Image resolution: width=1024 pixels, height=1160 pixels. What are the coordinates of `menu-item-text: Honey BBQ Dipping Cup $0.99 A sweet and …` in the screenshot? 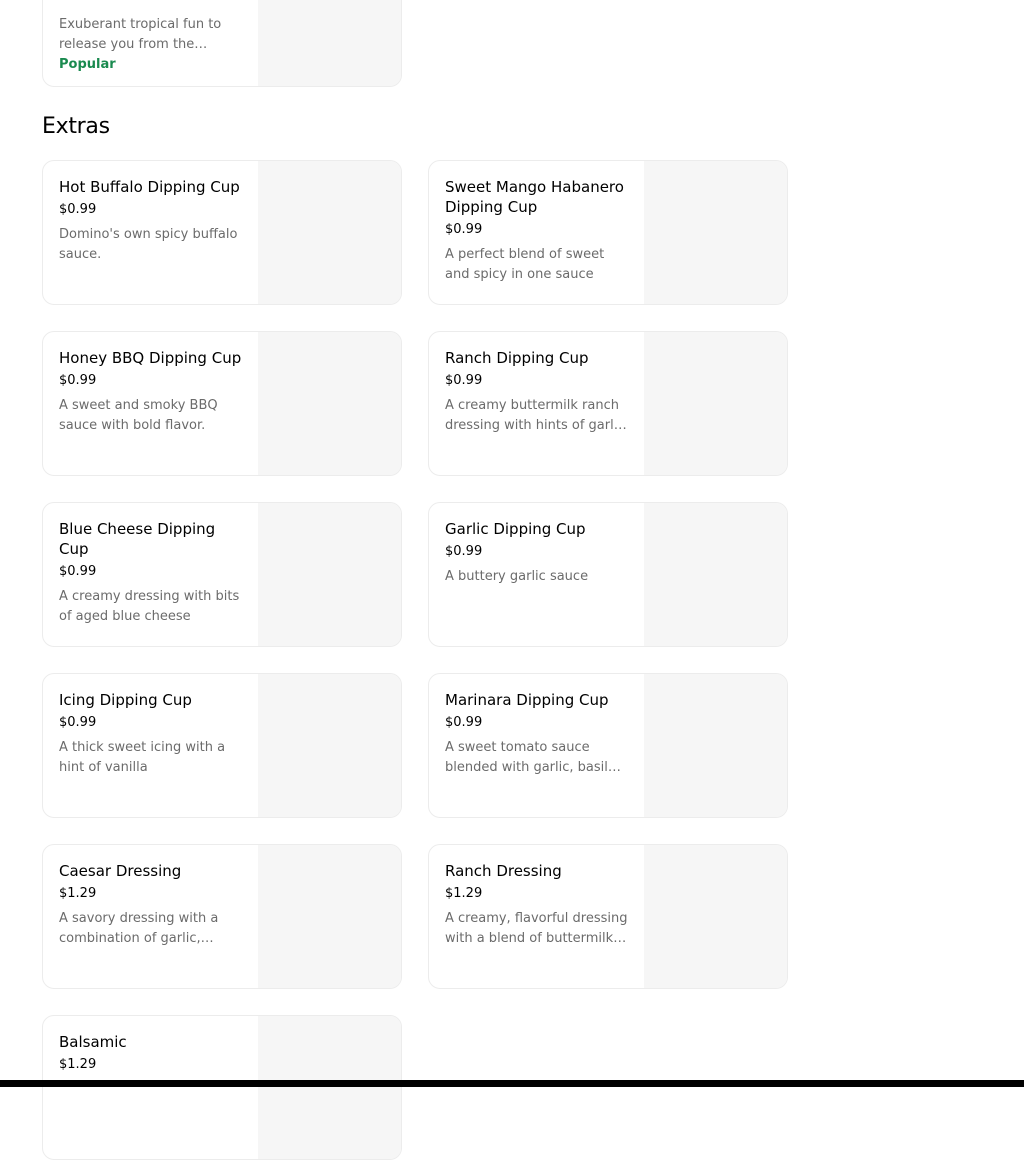 It's located at (151, 392).